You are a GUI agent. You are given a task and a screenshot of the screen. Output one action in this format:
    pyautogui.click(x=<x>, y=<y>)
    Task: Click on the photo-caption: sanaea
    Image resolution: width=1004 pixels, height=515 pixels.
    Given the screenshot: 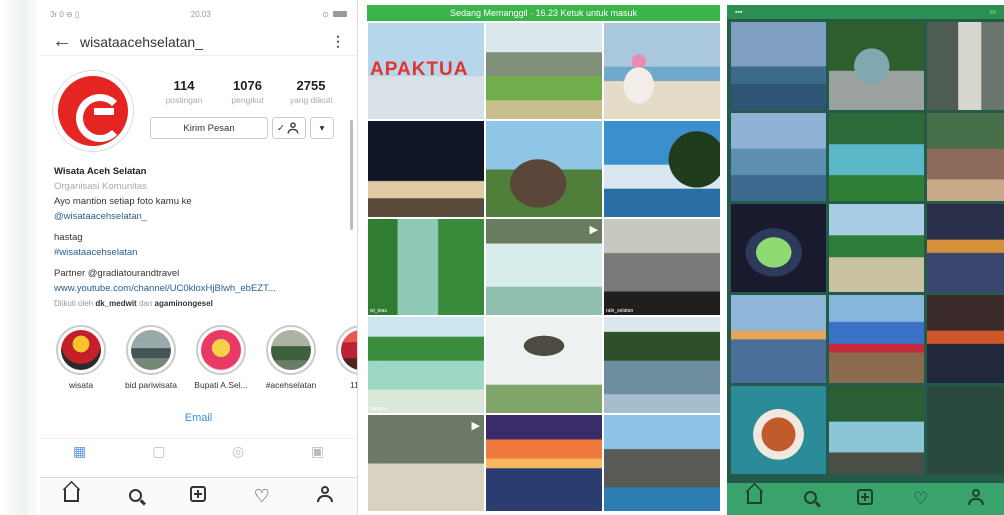 What is the action you would take?
    pyautogui.click(x=378, y=409)
    